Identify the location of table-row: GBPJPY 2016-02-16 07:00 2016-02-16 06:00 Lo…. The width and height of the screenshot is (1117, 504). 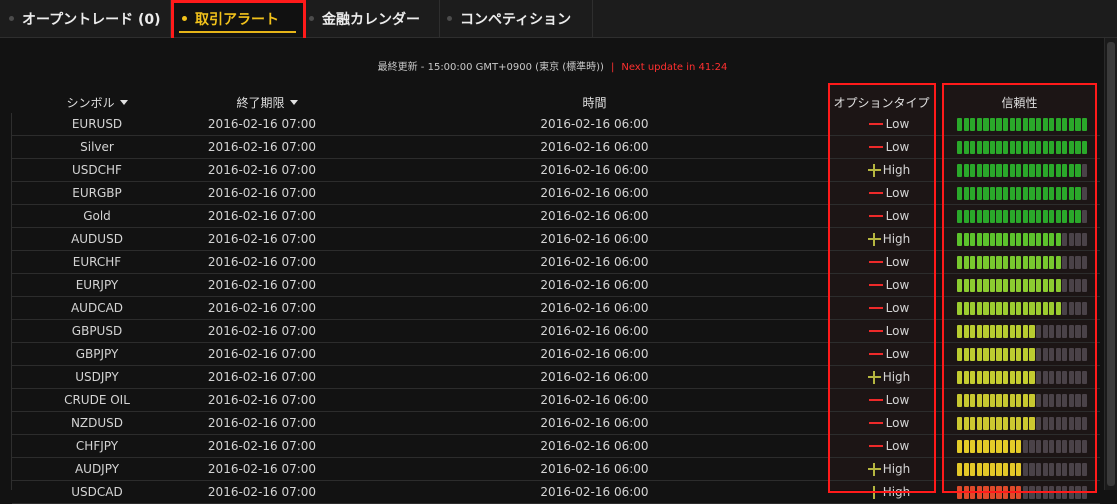
(556, 354).